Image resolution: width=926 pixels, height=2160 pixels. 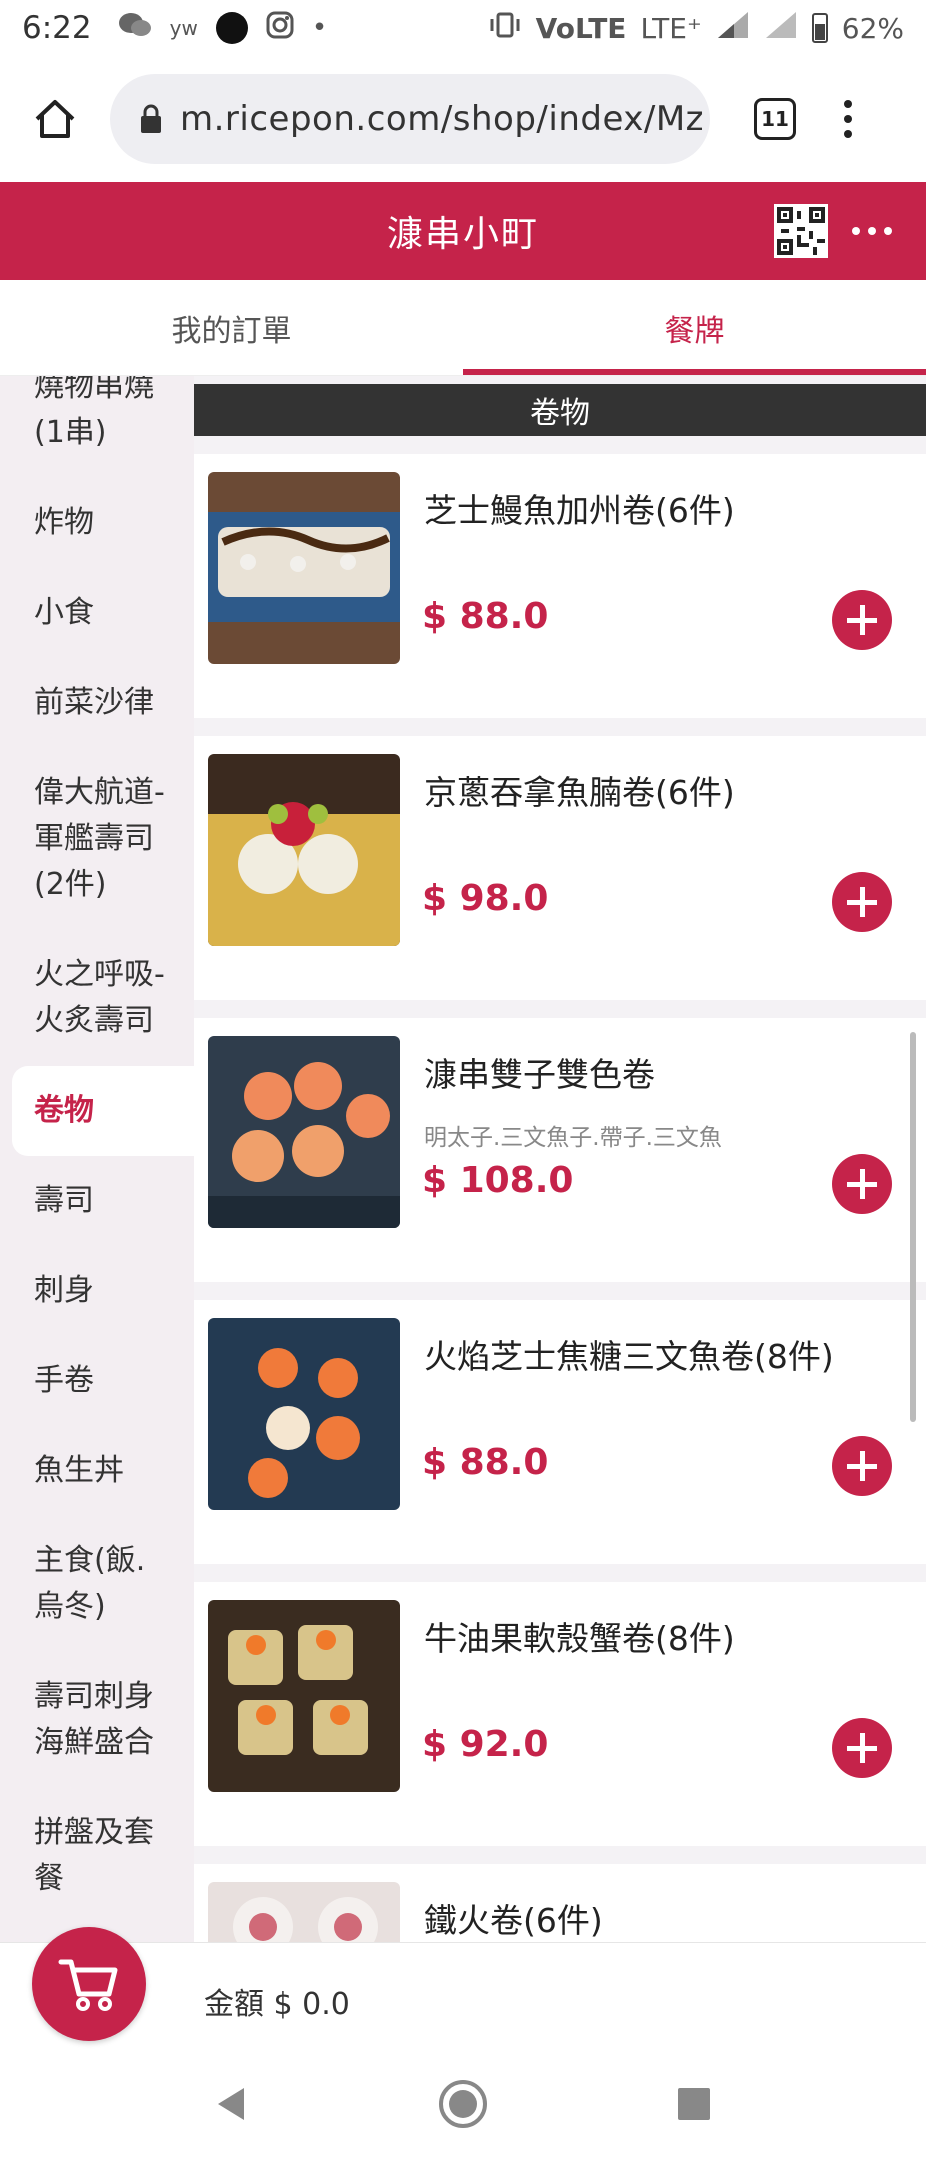 What do you see at coordinates (90, 1583) in the screenshot?
I see `sidebar-item-label: 主食(飯.烏冬)` at bounding box center [90, 1583].